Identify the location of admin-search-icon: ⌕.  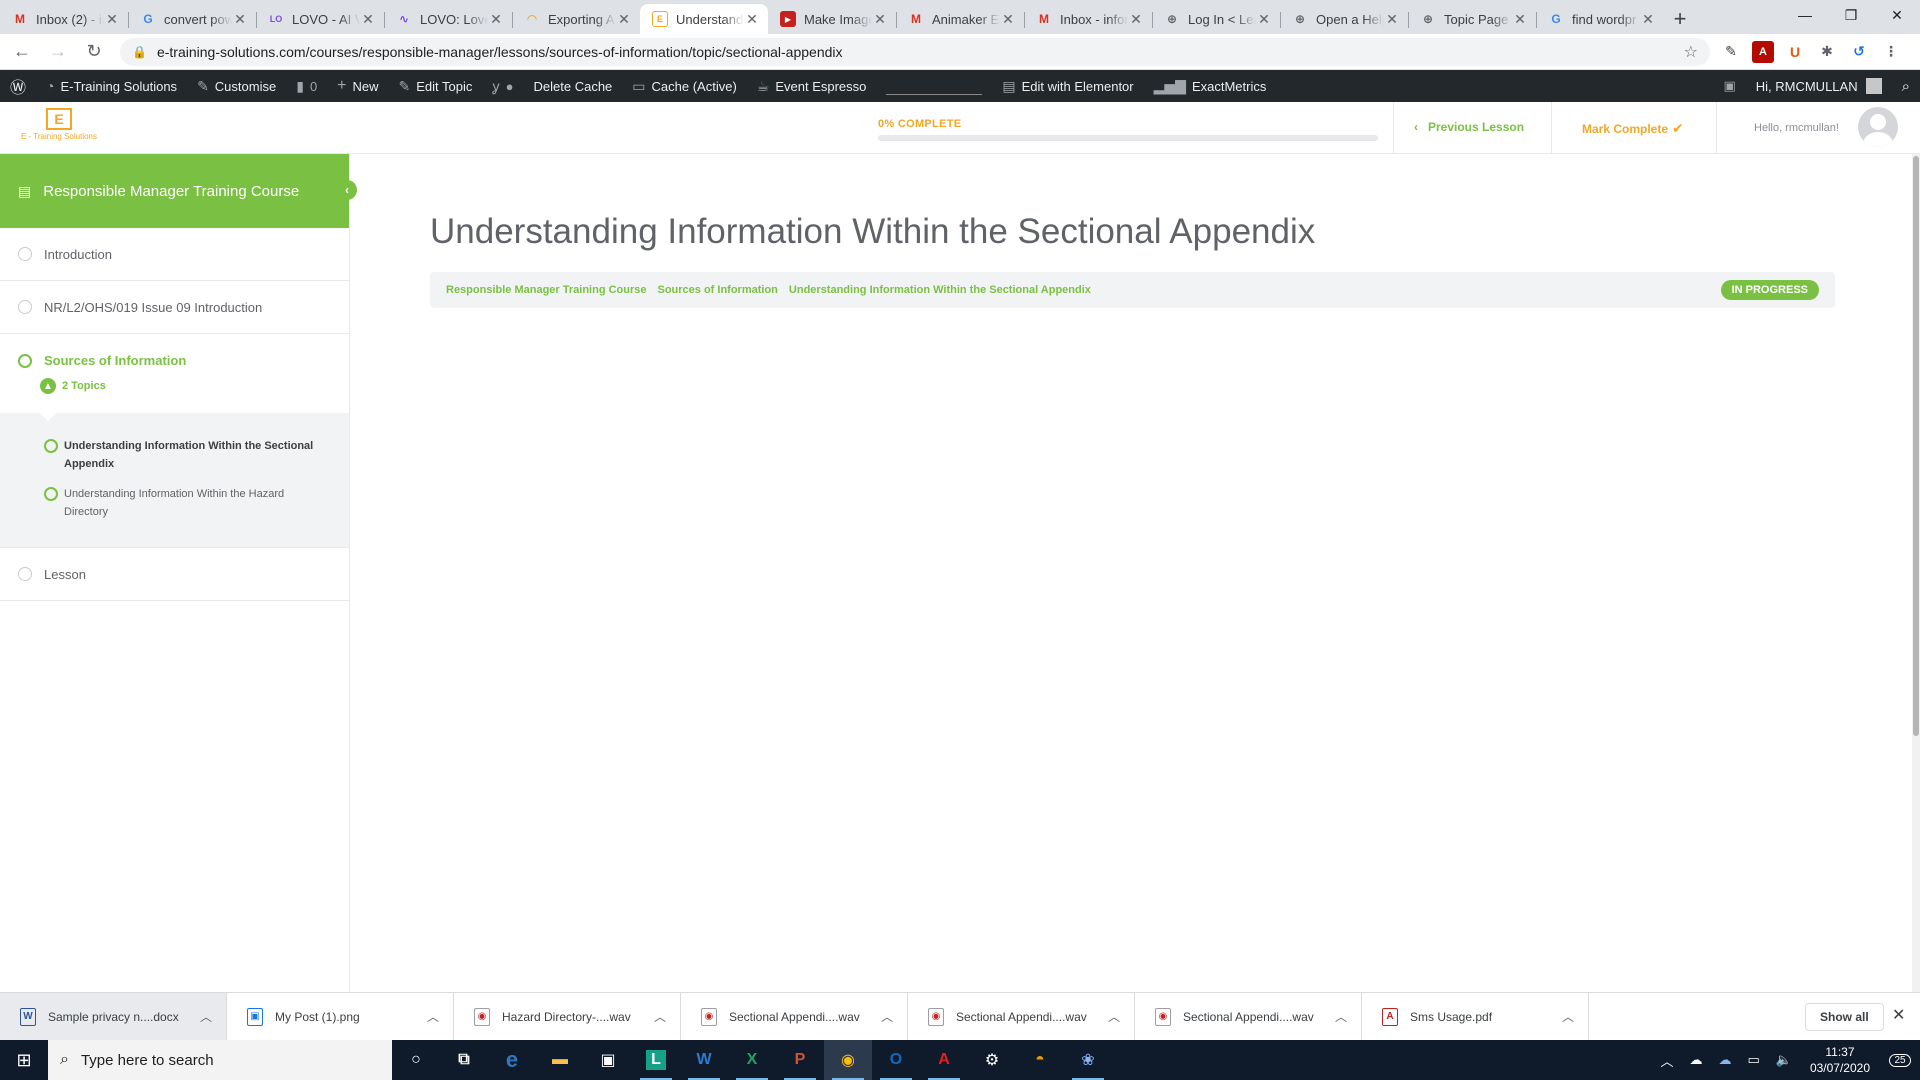
(1906, 86).